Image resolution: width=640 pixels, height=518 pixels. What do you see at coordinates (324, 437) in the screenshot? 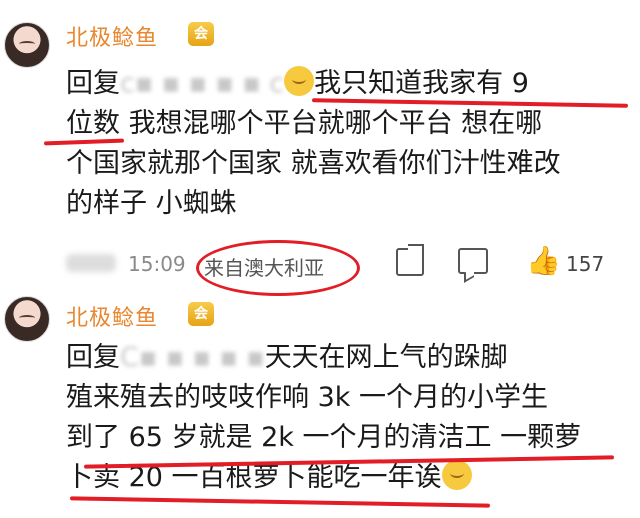
I see `comment-line-3: 到了 65 岁就是 2k 一个月的清洁工 一颗萝` at bounding box center [324, 437].